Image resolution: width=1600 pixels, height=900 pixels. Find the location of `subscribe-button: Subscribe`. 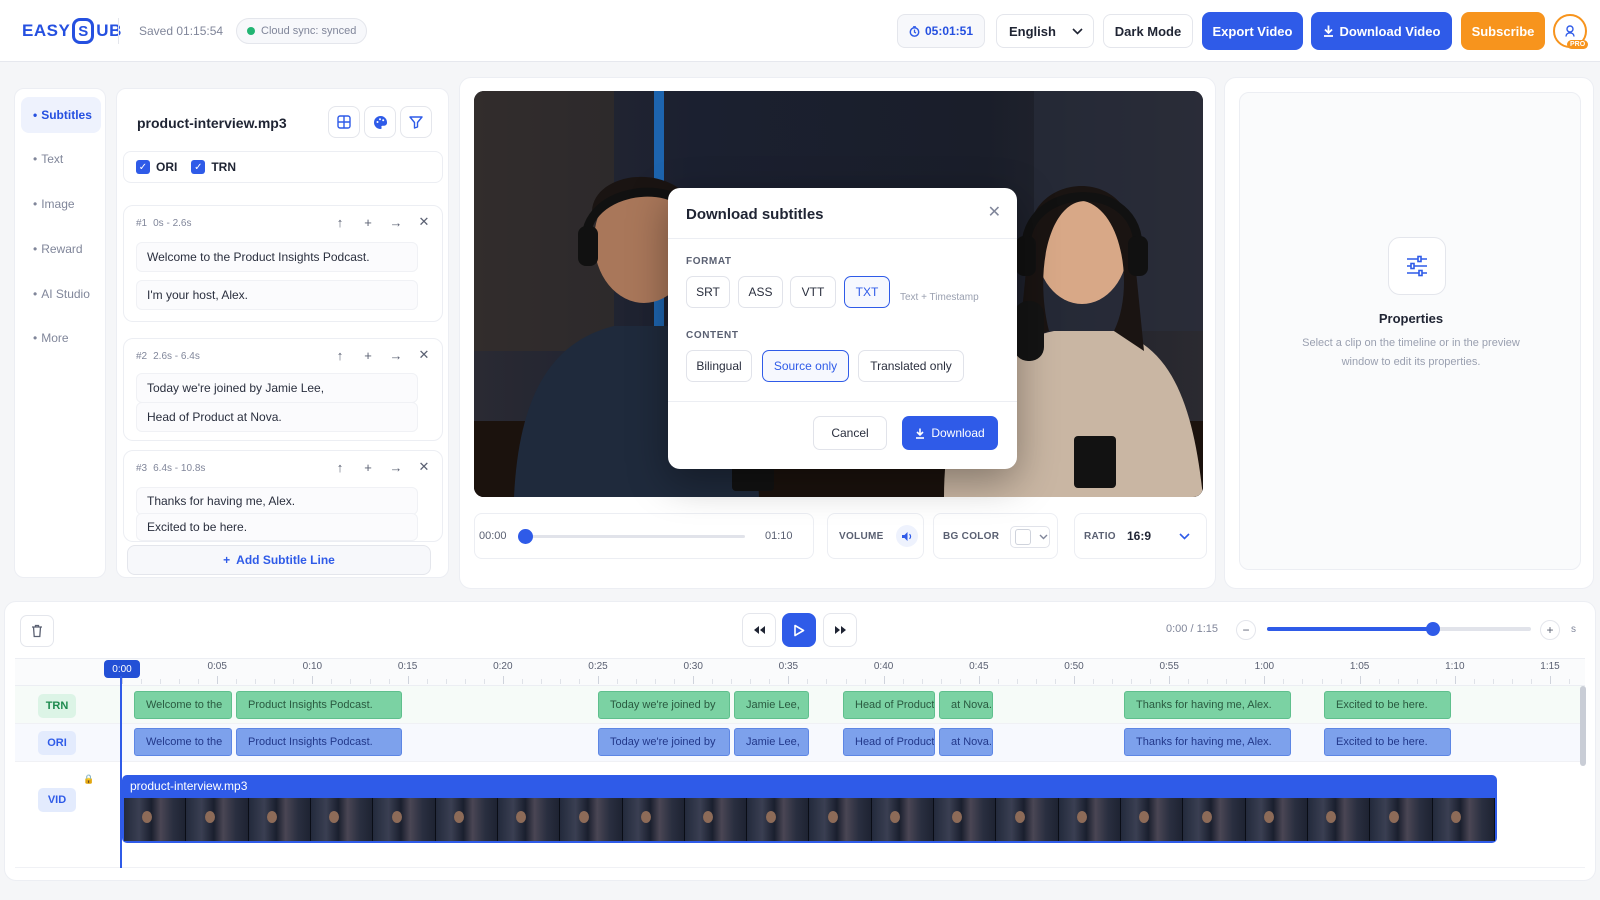

subscribe-button: Subscribe is located at coordinates (1503, 31).